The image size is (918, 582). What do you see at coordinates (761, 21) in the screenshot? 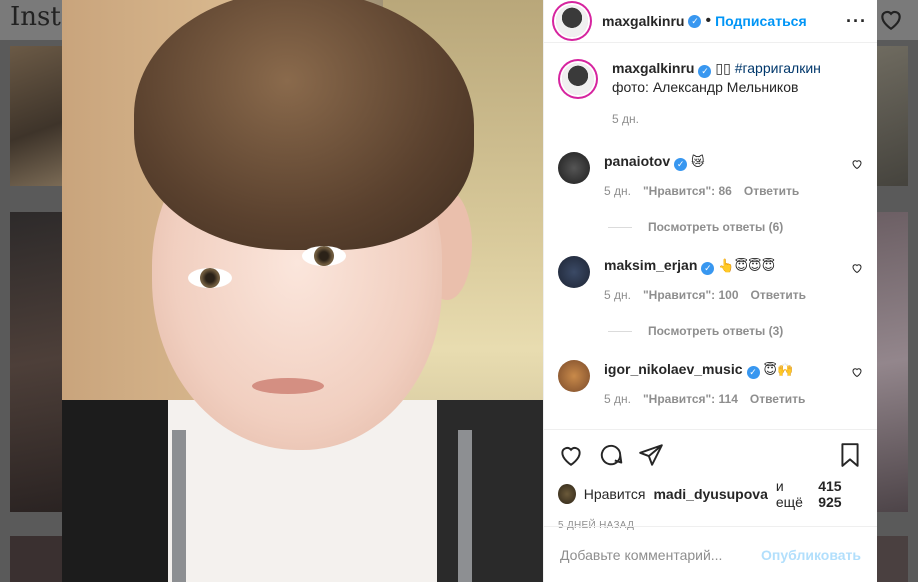
I see `follow-button: Подписаться` at bounding box center [761, 21].